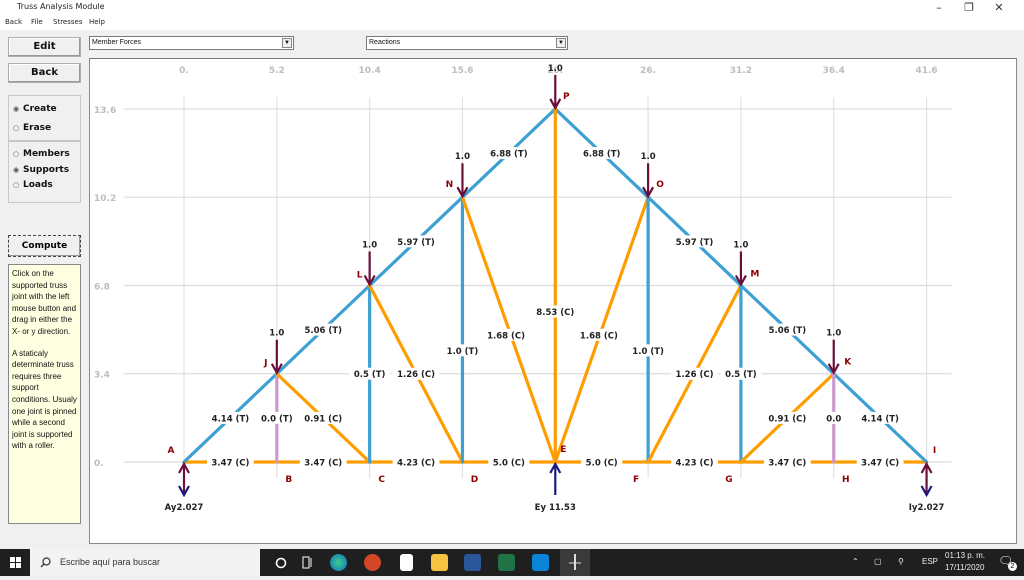 This screenshot has height=580, width=1024. I want to click on joint-label: B, so click(288, 480).